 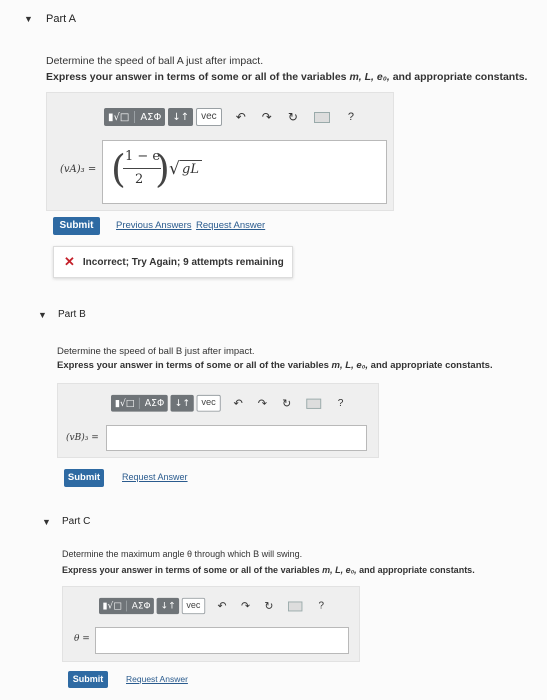 What do you see at coordinates (174, 169) in the screenshot?
I see `radical-sign: √` at bounding box center [174, 169].